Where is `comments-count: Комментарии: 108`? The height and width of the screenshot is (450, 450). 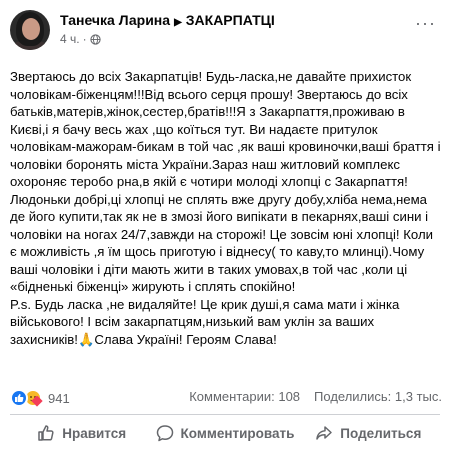
comments-count: Комментарии: 108 is located at coordinates (244, 396).